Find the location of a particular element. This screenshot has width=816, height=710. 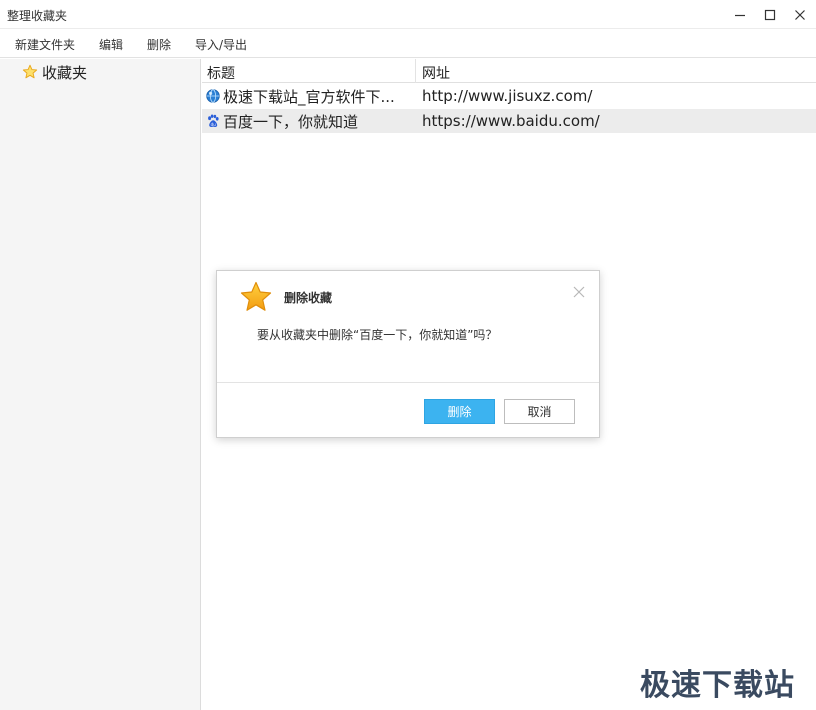

window-title: 整理收藏夹 is located at coordinates (37, 16).